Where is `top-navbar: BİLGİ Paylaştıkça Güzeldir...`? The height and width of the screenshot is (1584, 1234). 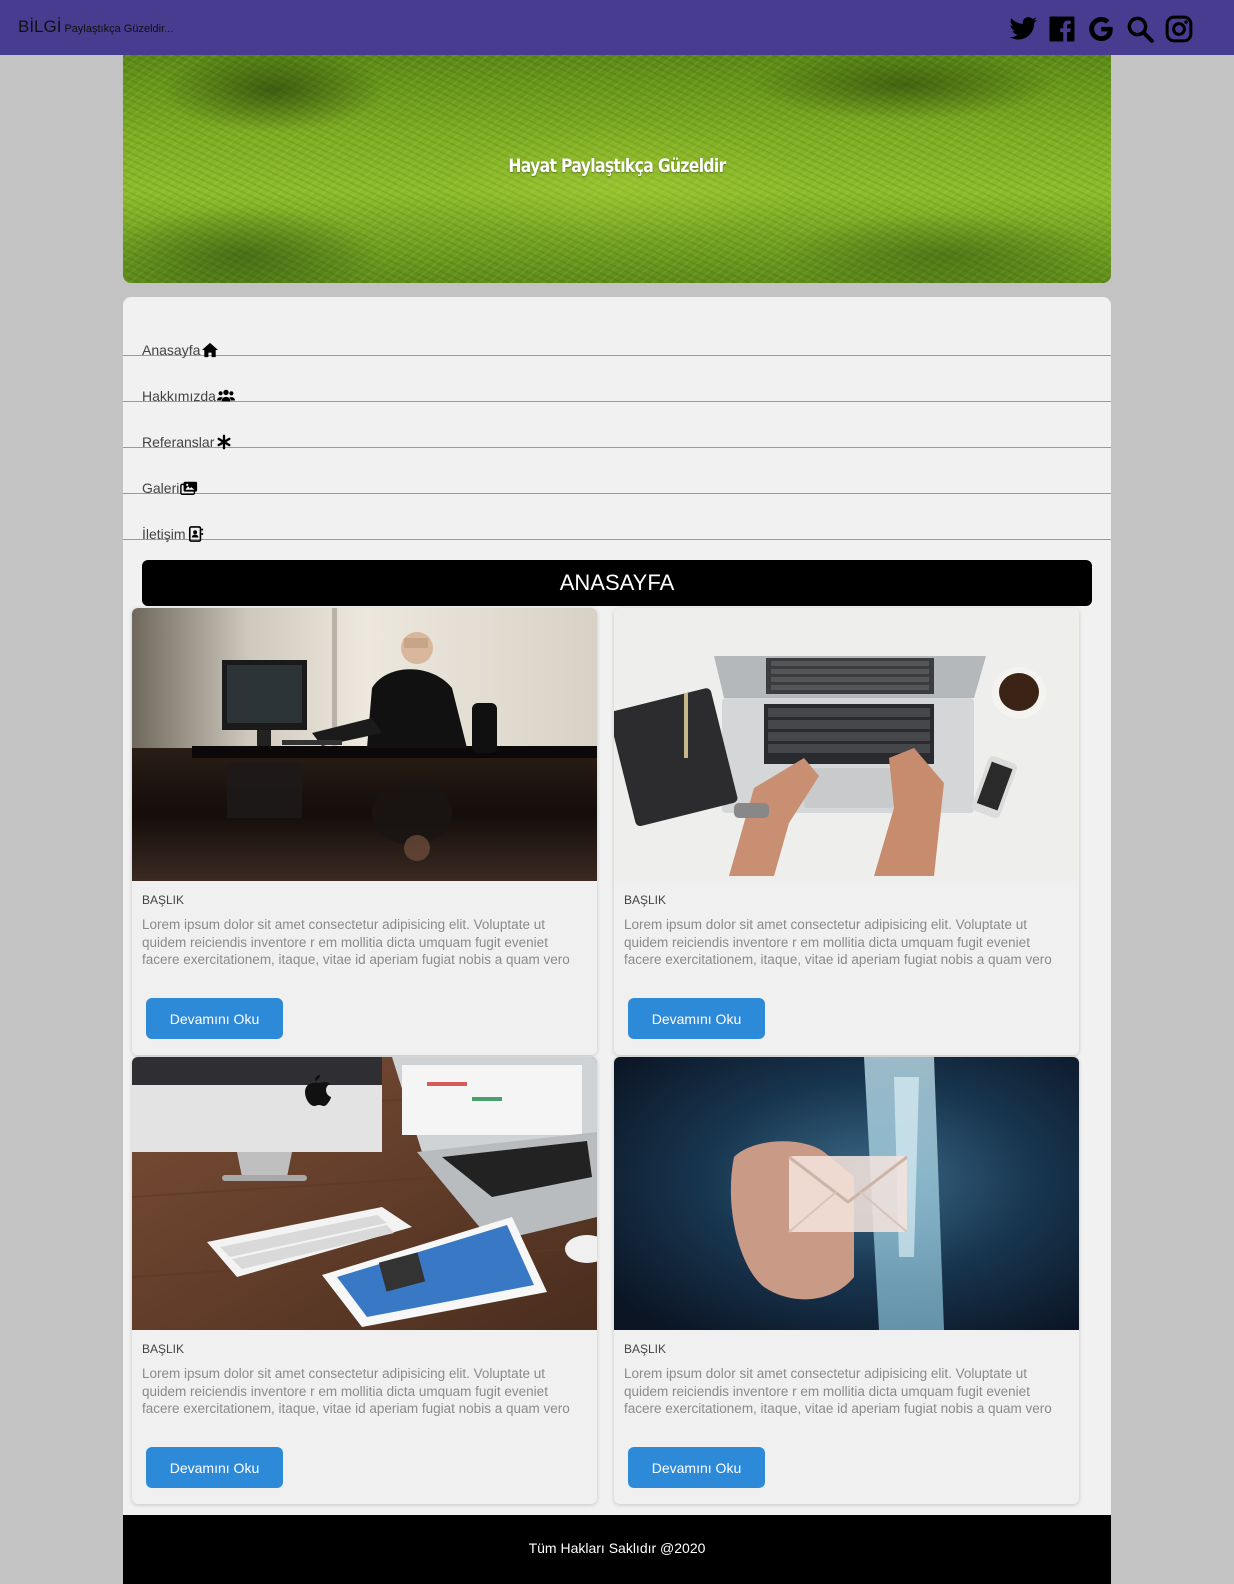
top-navbar: BİLGİ Paylaştıkça Güzeldir... is located at coordinates (617, 27).